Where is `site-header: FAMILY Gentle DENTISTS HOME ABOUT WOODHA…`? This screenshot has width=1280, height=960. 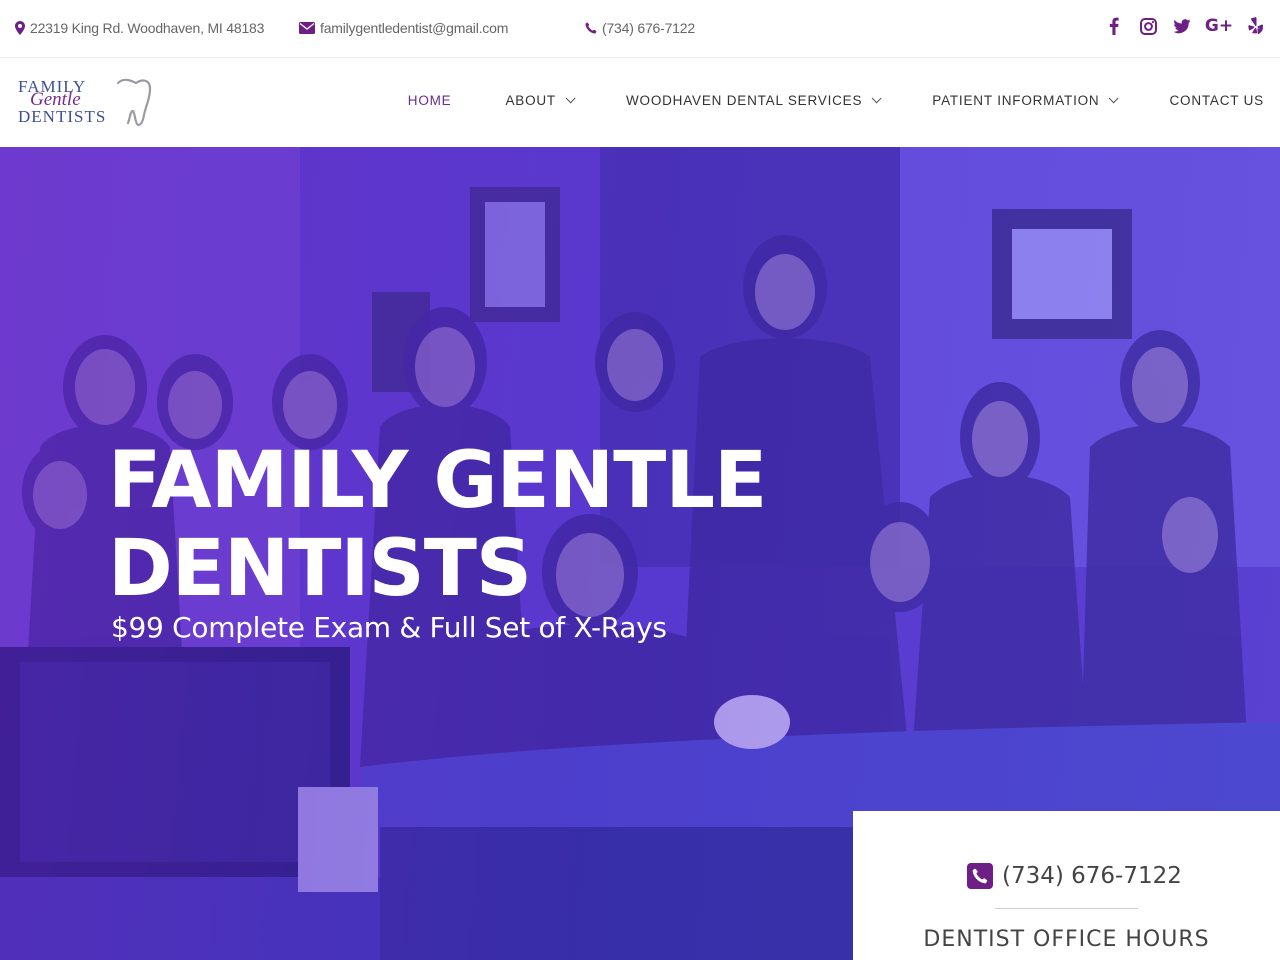 site-header: FAMILY Gentle DENTISTS HOME ABOUT WOODHA… is located at coordinates (640, 103).